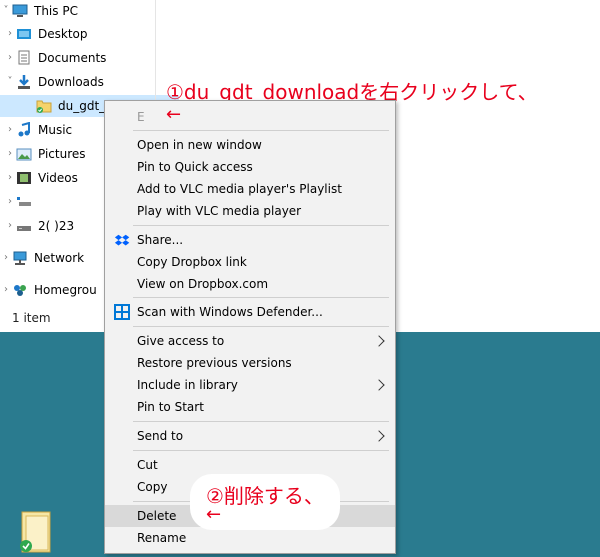 This screenshot has width=600, height=557. Describe the element at coordinates (147, 465) in the screenshot. I see `menu-item-label: Cut` at that location.